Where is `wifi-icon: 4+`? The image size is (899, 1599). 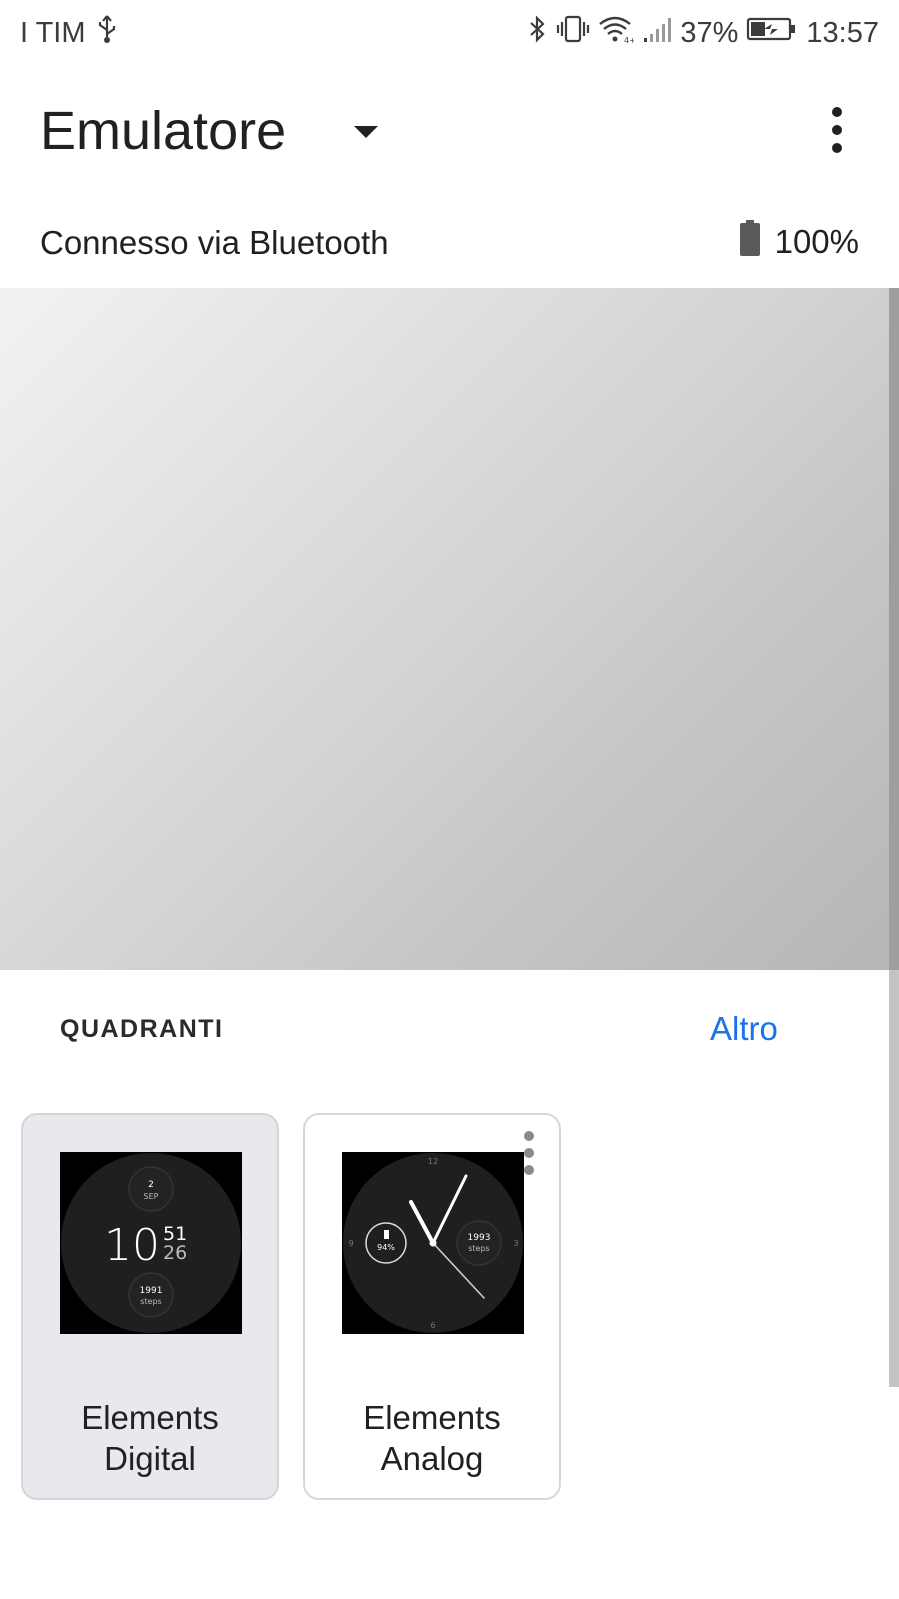
wifi-icon: 4+ is located at coordinates (617, 33).